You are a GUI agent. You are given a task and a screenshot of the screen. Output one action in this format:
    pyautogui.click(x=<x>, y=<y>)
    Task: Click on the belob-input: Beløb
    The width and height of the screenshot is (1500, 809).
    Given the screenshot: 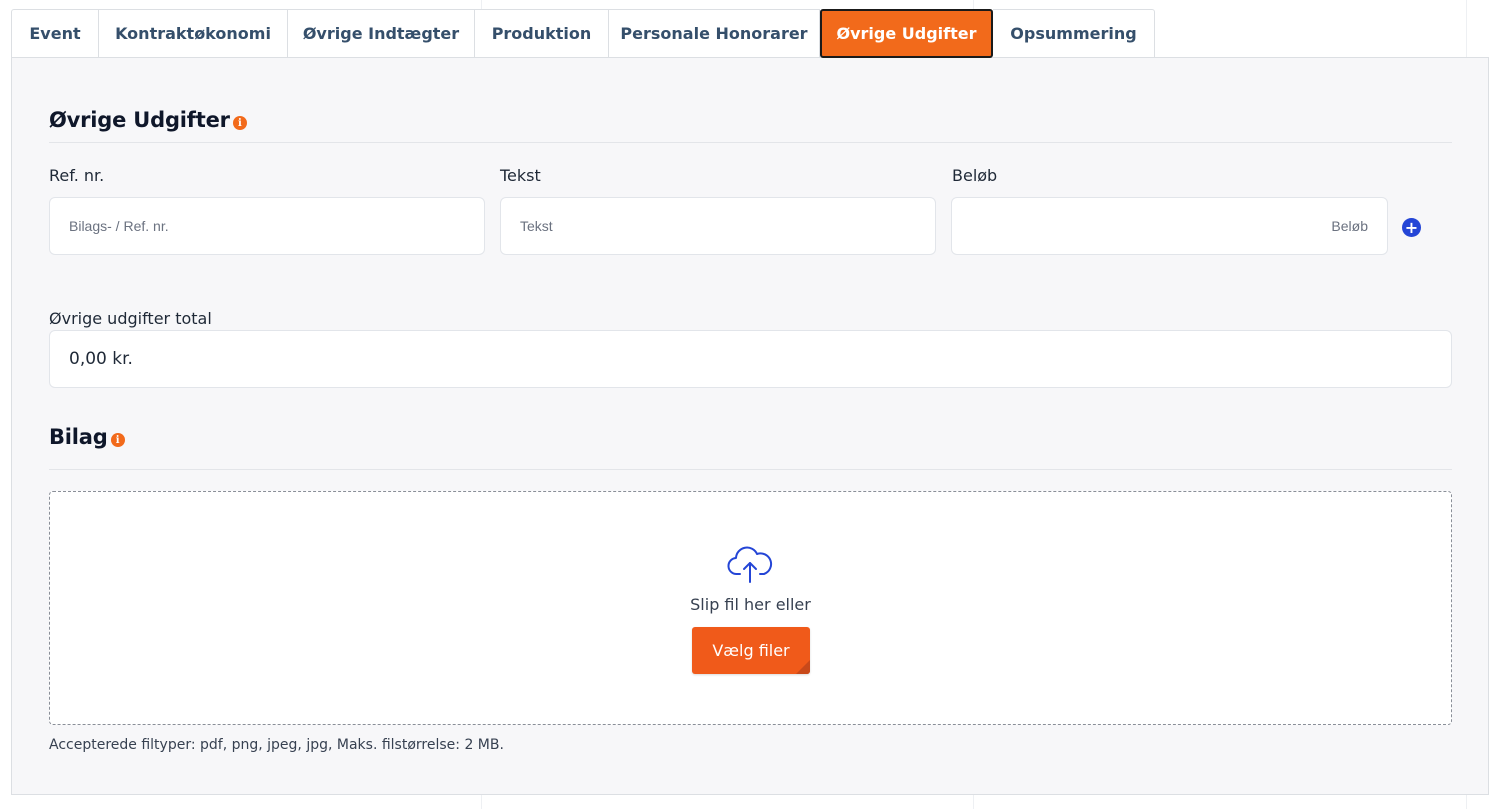 What is the action you would take?
    pyautogui.click(x=1169, y=226)
    